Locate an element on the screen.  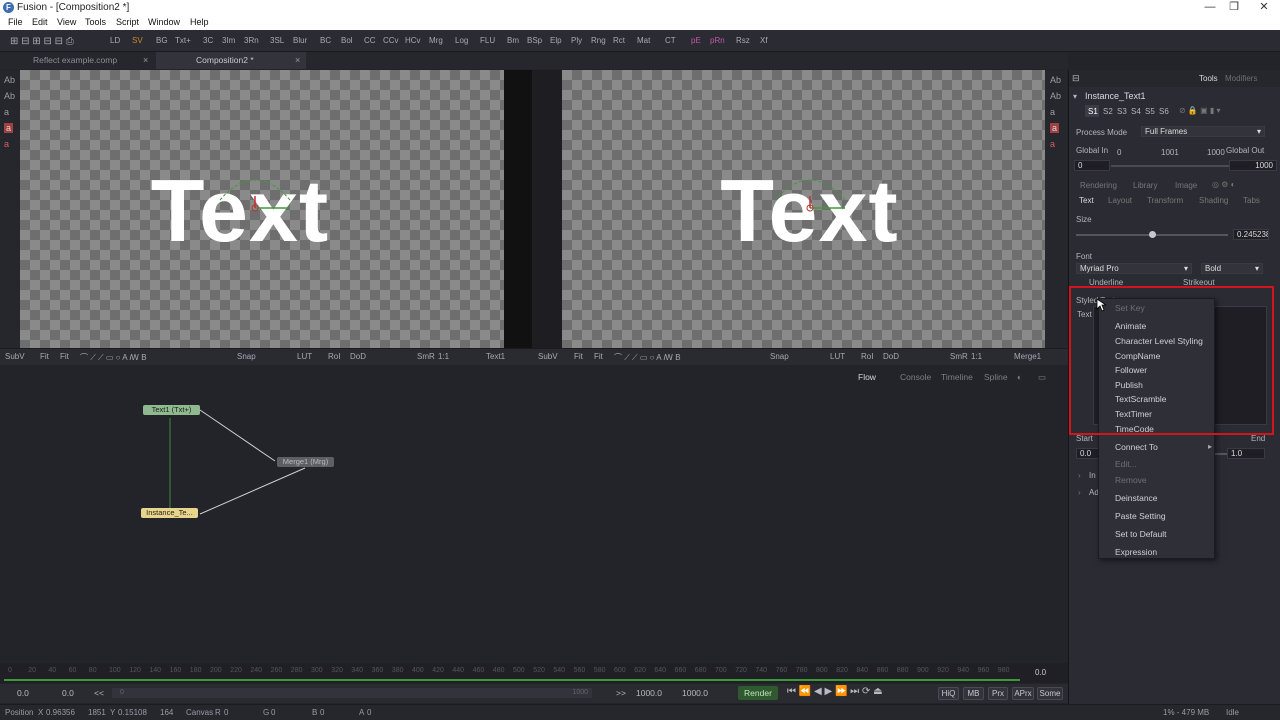
tab-icons: ◎ ⚙ ◐ is located at coordinates (1223, 184).